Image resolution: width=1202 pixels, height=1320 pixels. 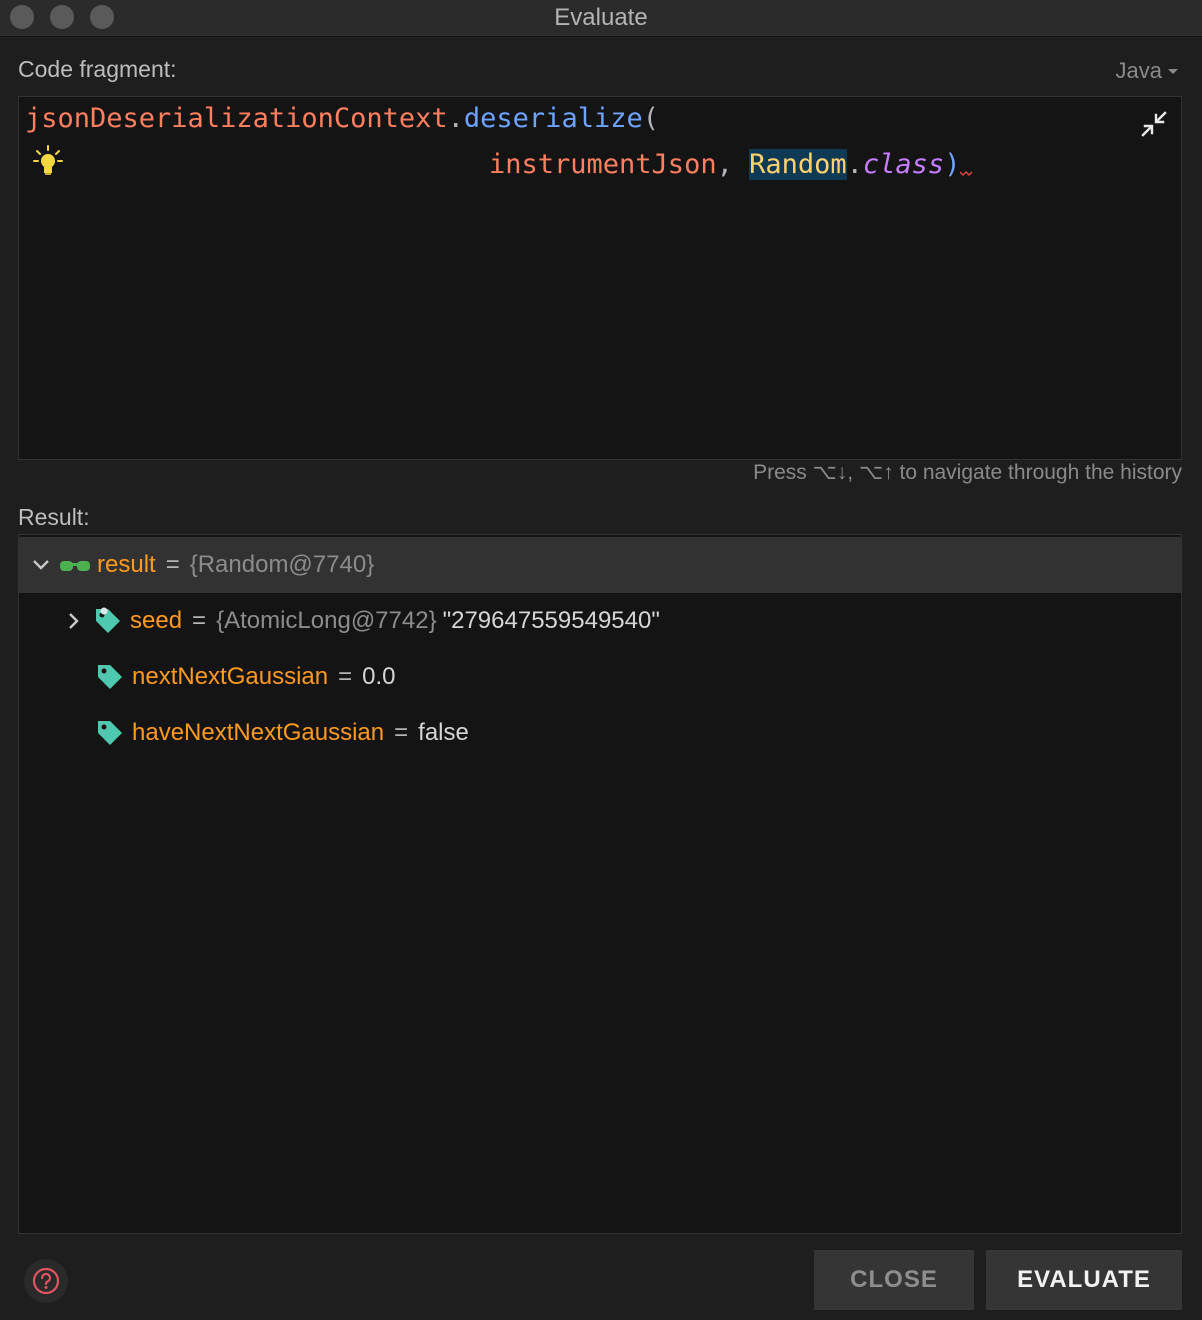 What do you see at coordinates (1154, 127) in the screenshot?
I see `collapse-icon` at bounding box center [1154, 127].